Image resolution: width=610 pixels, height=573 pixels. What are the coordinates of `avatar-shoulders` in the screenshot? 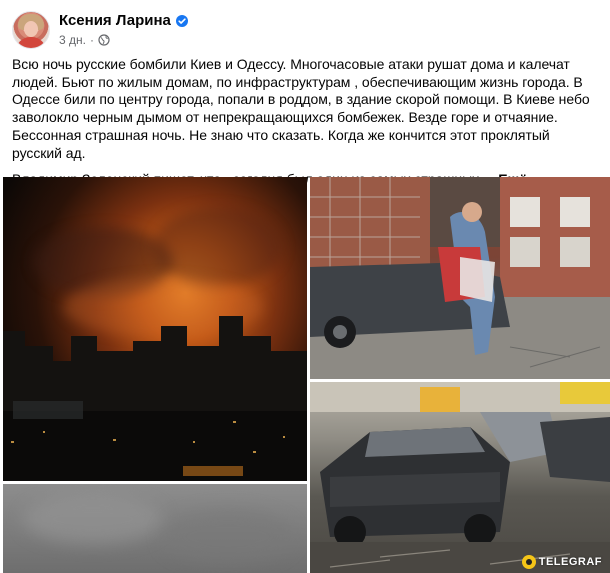 It's located at (31, 42).